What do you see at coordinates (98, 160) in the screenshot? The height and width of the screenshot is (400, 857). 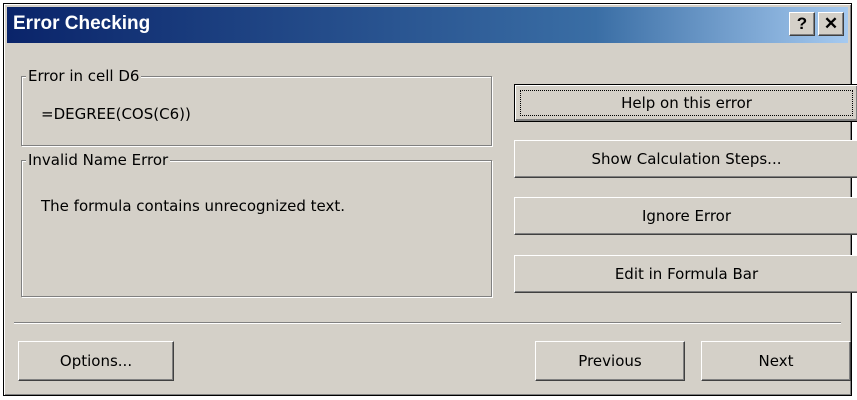 I see `error-type-legend: Invalid Name Error` at bounding box center [98, 160].